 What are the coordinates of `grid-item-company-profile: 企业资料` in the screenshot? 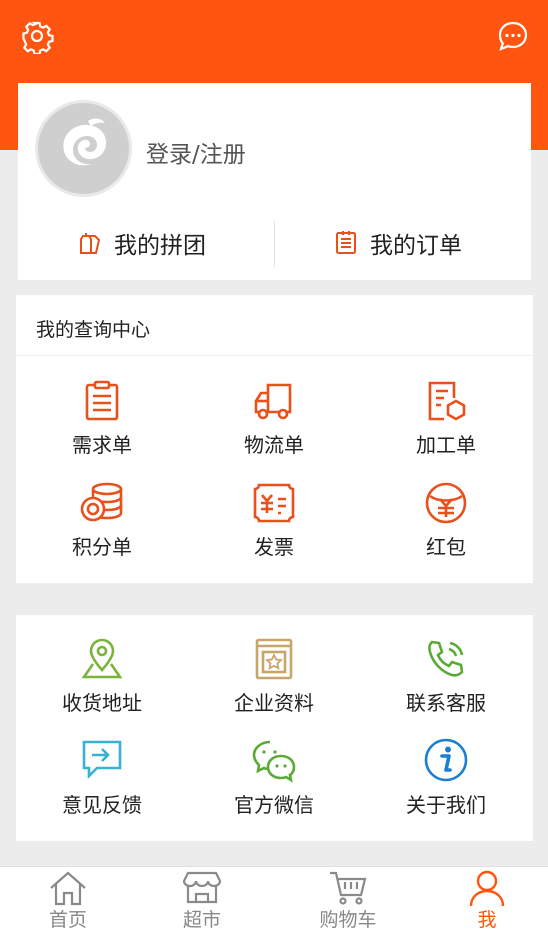 It's located at (274, 676).